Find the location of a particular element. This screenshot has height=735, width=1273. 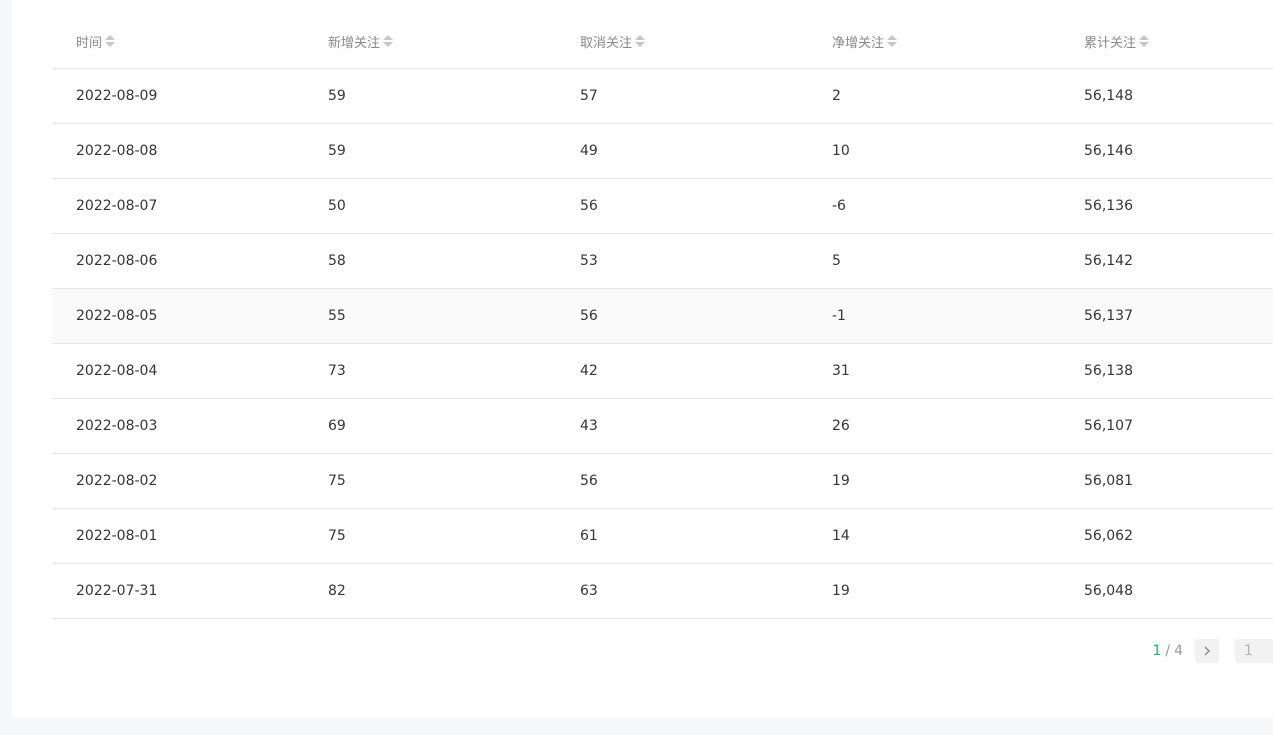

cell-unfollows: 43 is located at coordinates (589, 426).